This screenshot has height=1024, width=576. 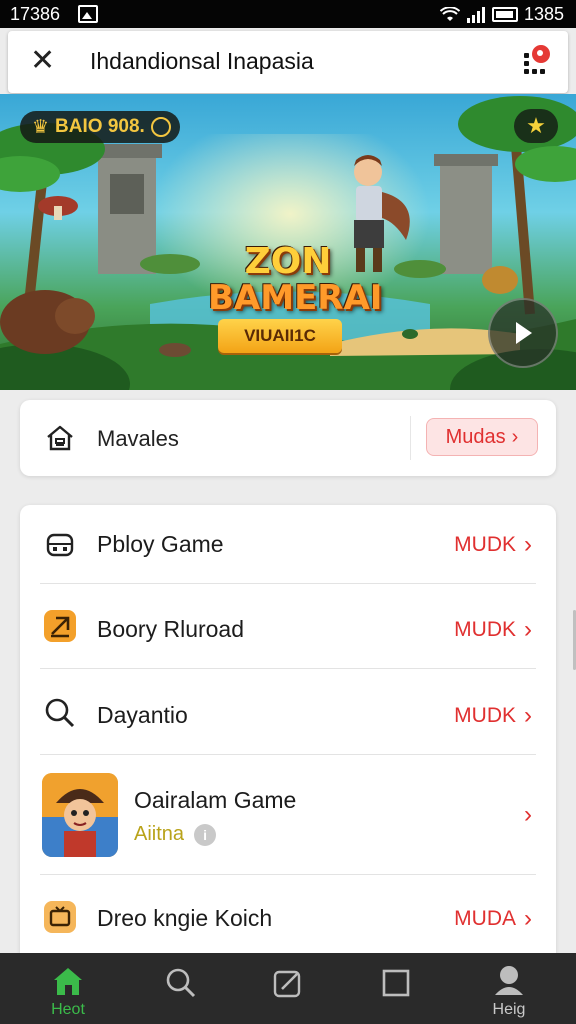 I want to click on list-item-tag: MUDA ›, so click(x=493, y=919).